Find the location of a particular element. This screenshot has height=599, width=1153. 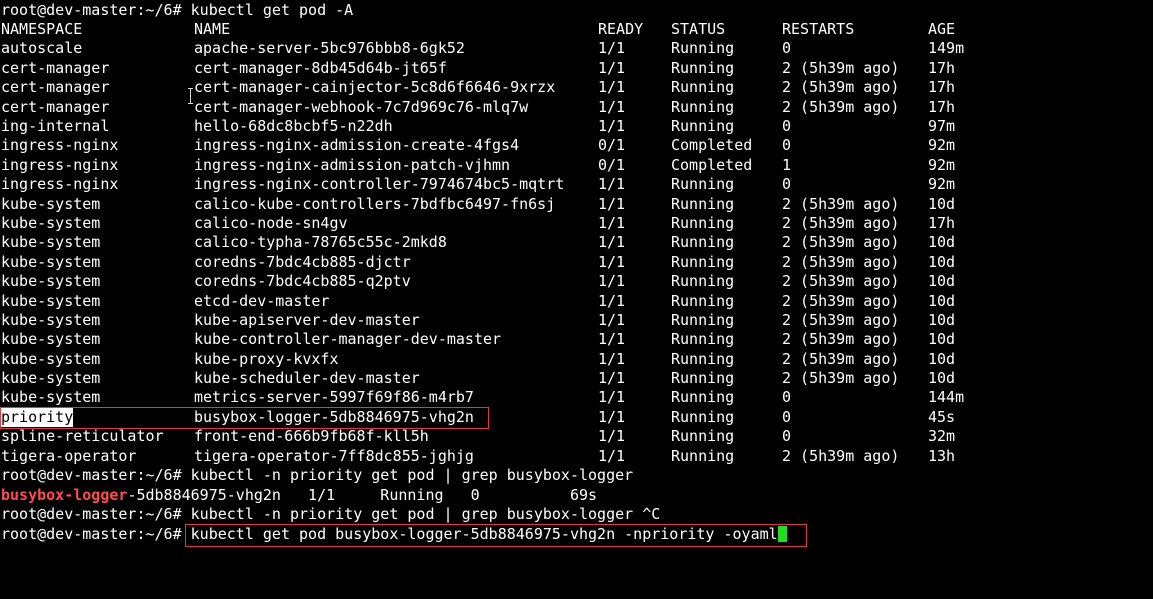

cell-name: apache-server-5bc976bbb8-6gk52 is located at coordinates (329, 48).